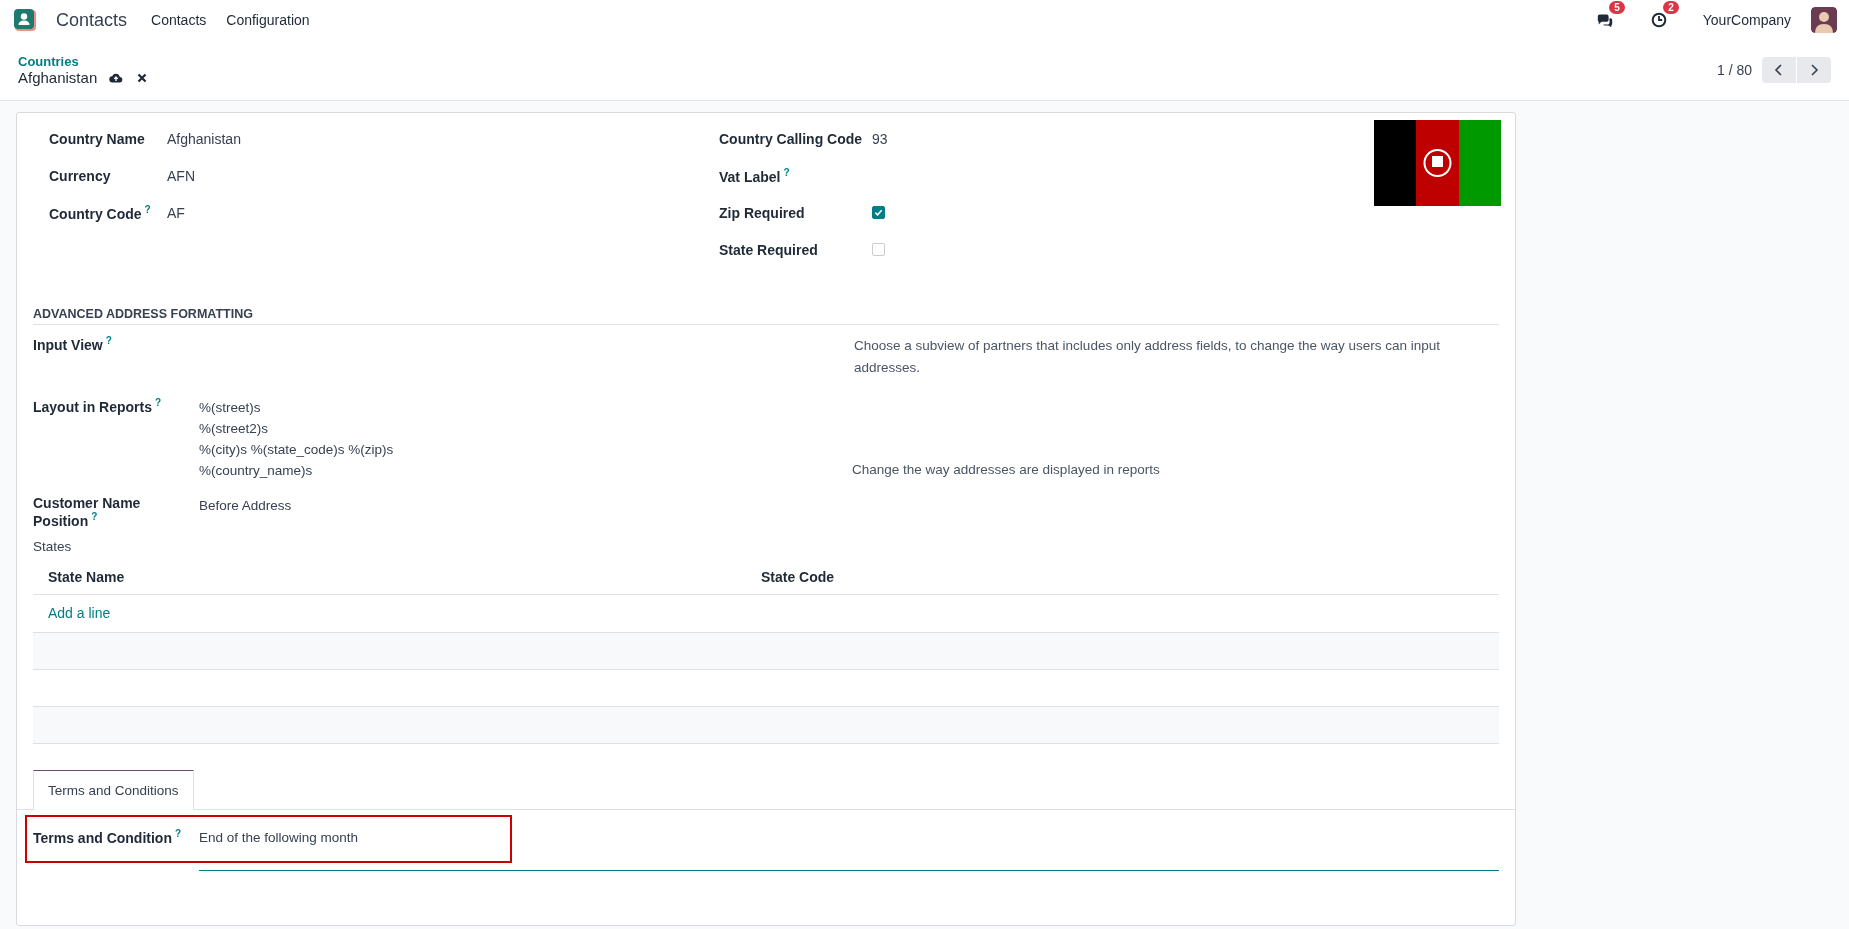  I want to click on chevron-right-icon, so click(1814, 70).